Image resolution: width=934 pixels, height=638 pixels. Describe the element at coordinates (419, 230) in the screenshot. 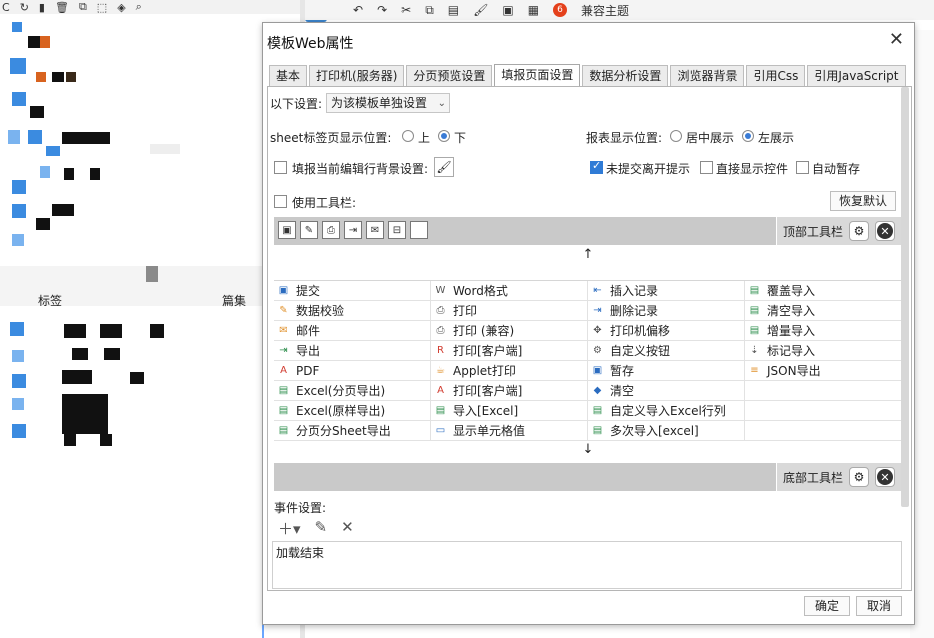

I see `blank-icon` at that location.